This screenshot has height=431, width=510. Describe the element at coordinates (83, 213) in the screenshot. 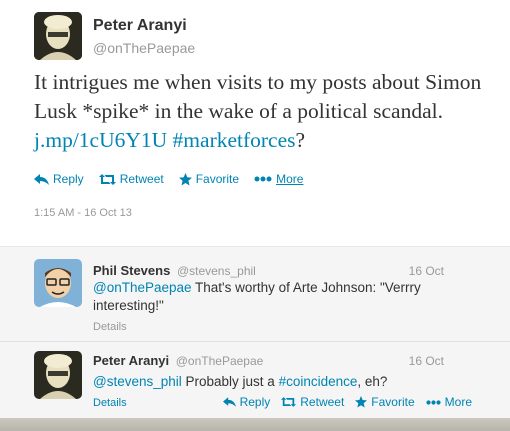

I see `tweet-timestamp: 1:15 AM - 16 Oct 13` at that location.